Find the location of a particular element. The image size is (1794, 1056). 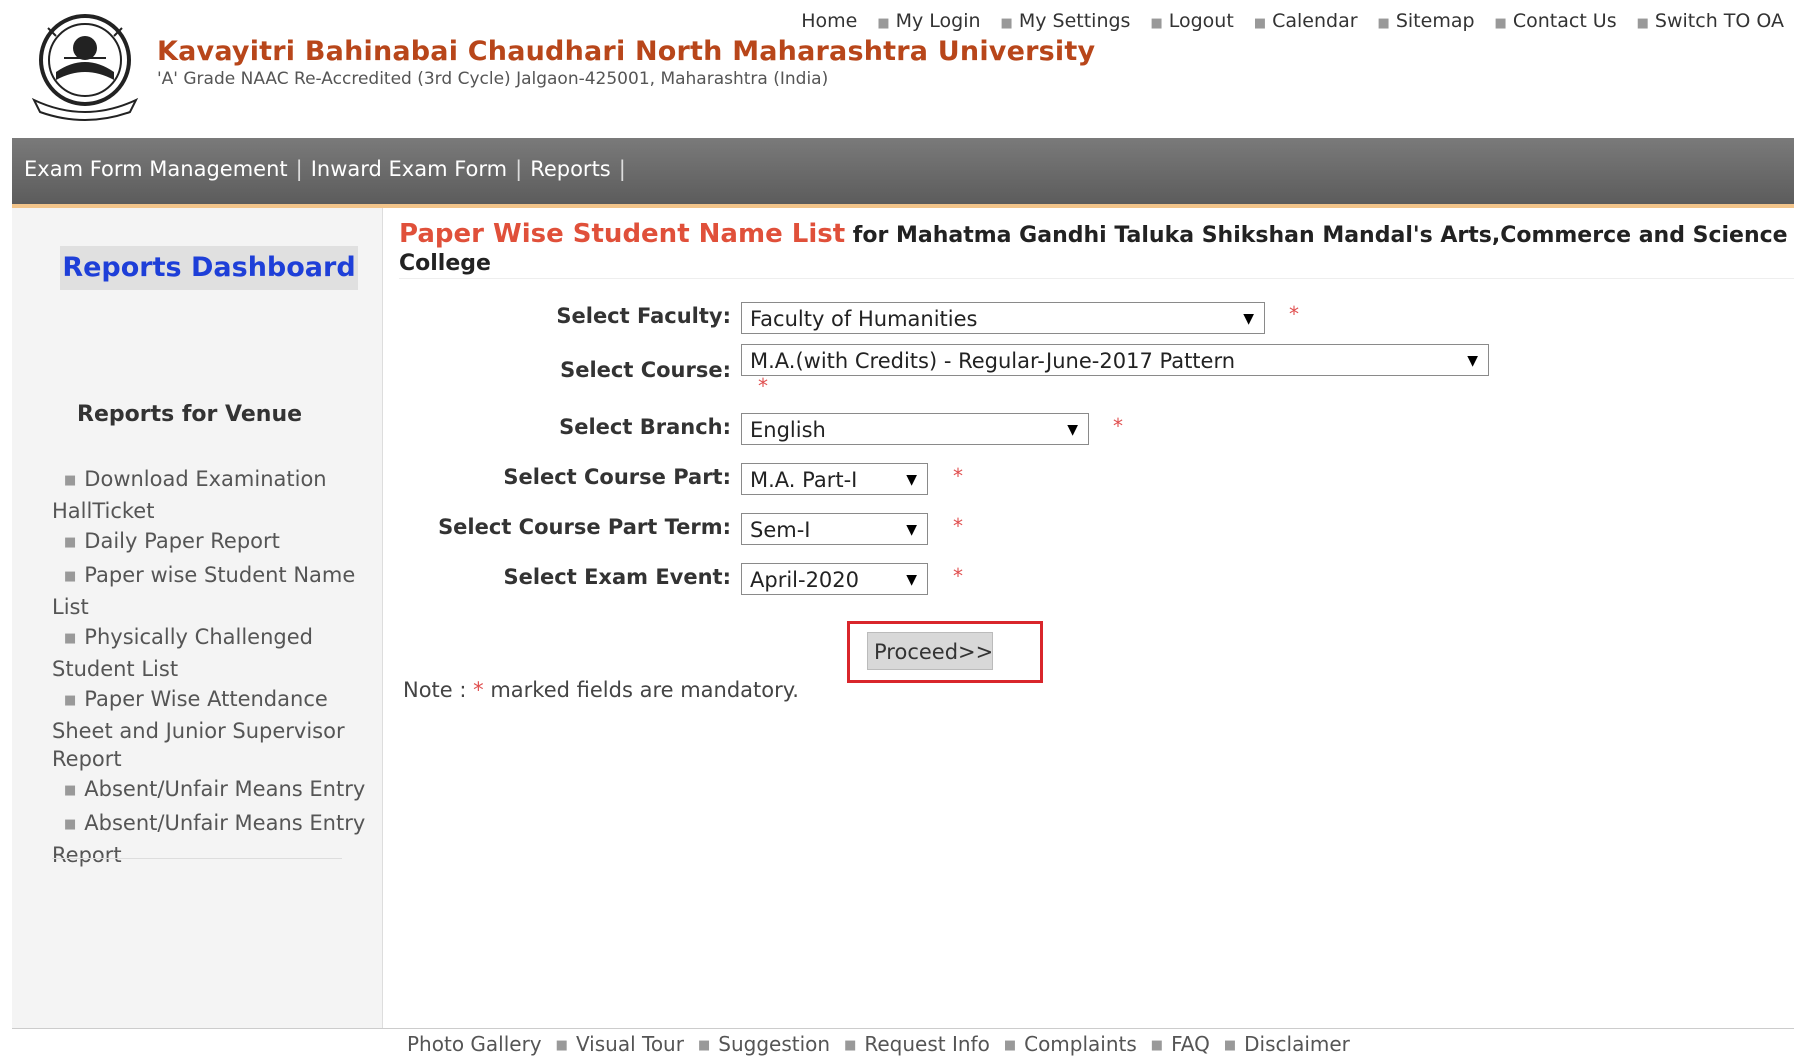

nav-reports: Reports is located at coordinates (570, 169).